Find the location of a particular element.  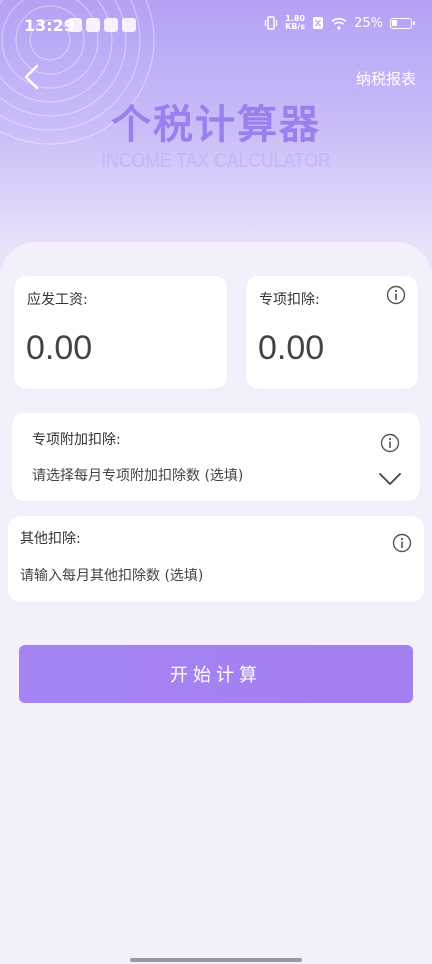

special-deduction-card: 专项扣除: 0.00 is located at coordinates (332, 332).